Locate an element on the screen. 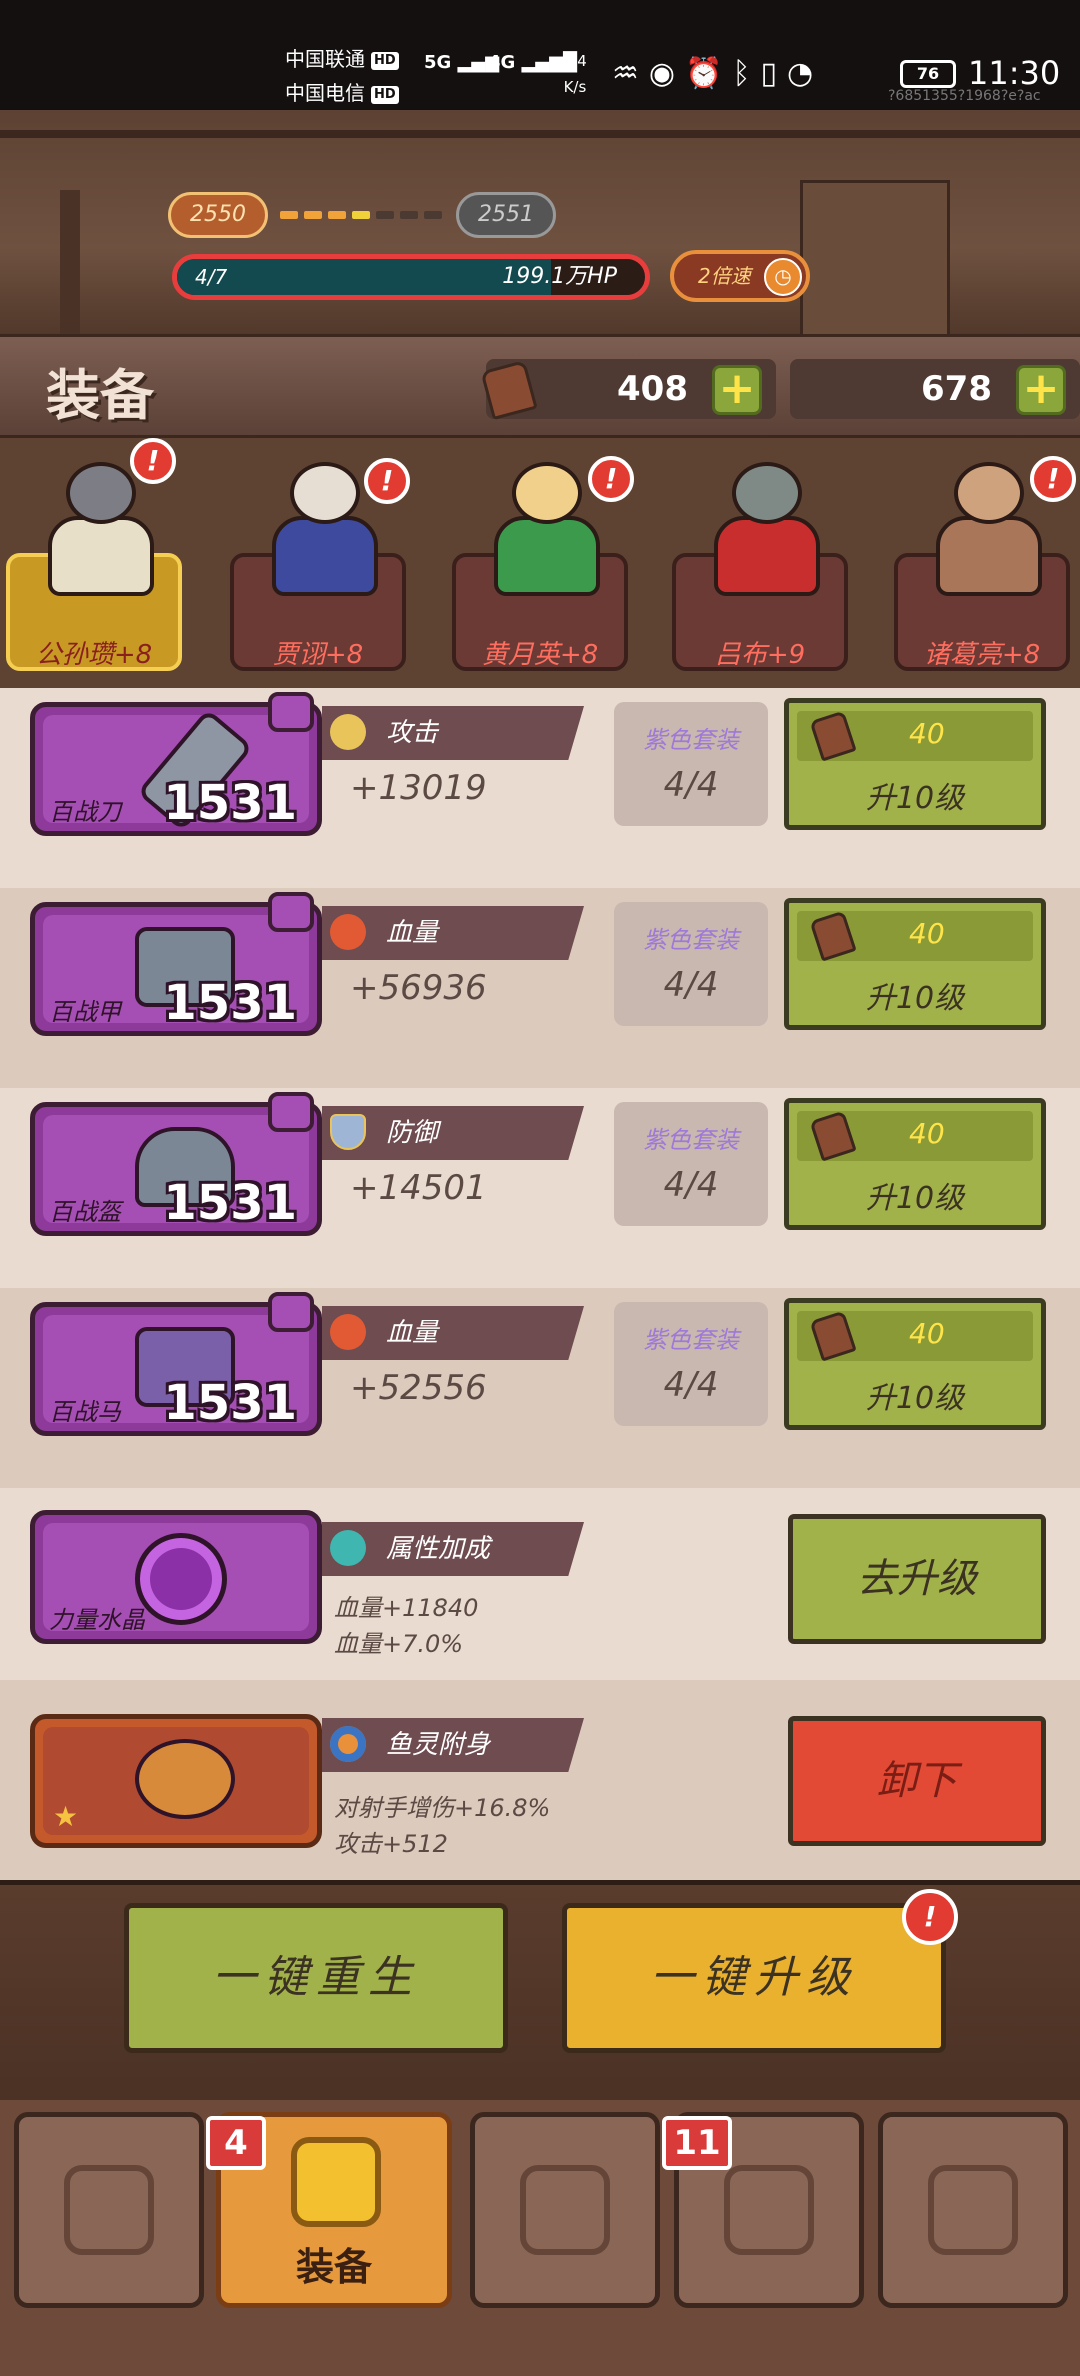  equipment-header: 装备 408 + 678 + is located at coordinates (540, 386).